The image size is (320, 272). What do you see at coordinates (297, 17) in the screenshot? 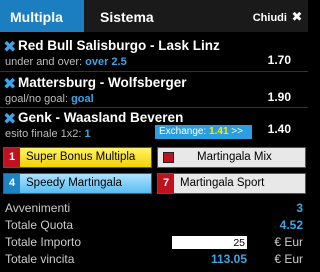
I see `close-icon: ✖` at bounding box center [297, 17].